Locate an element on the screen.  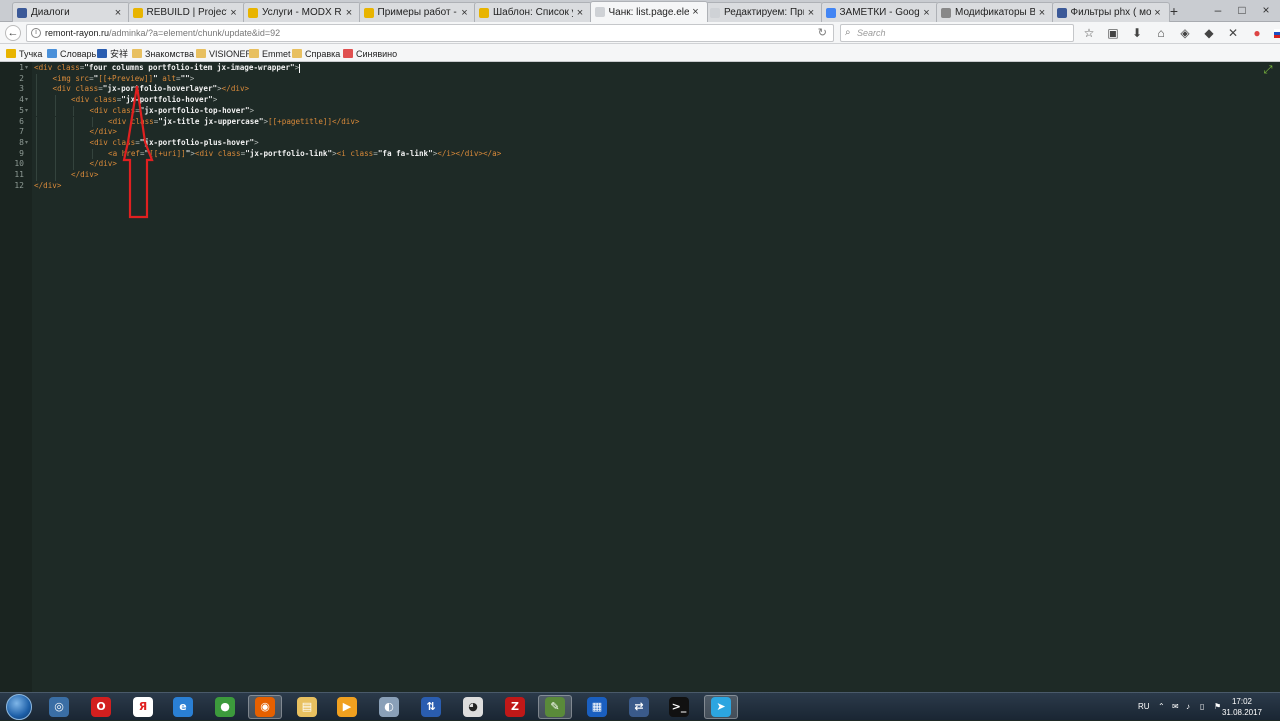
close-window-button: × is located at coordinates (1266, 10).